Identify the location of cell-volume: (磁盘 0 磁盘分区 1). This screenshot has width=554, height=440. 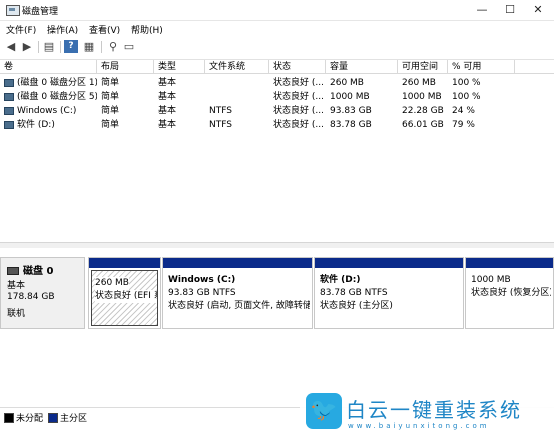
(48, 83).